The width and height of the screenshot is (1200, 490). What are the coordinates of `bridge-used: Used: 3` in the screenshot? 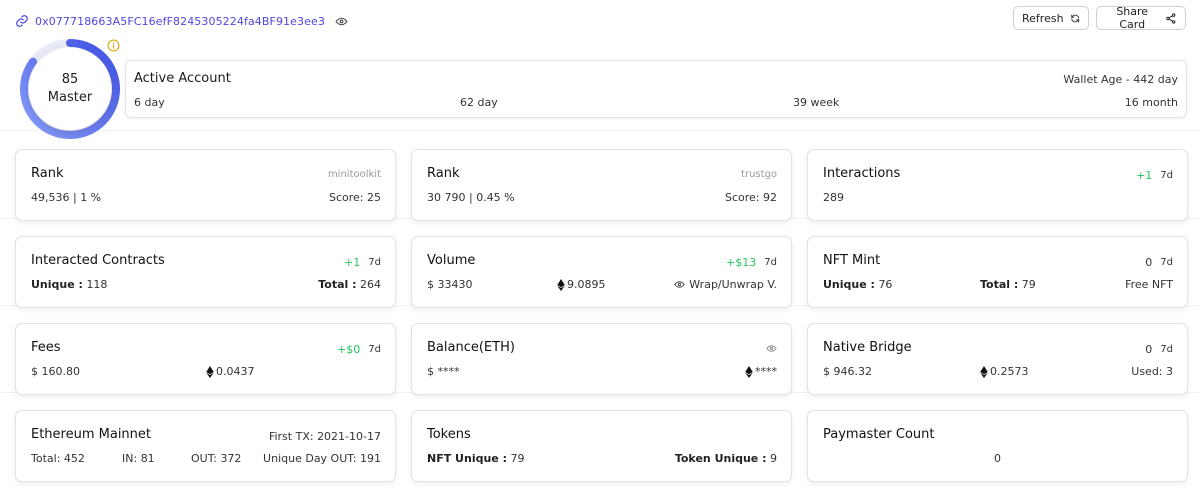 It's located at (1152, 371).